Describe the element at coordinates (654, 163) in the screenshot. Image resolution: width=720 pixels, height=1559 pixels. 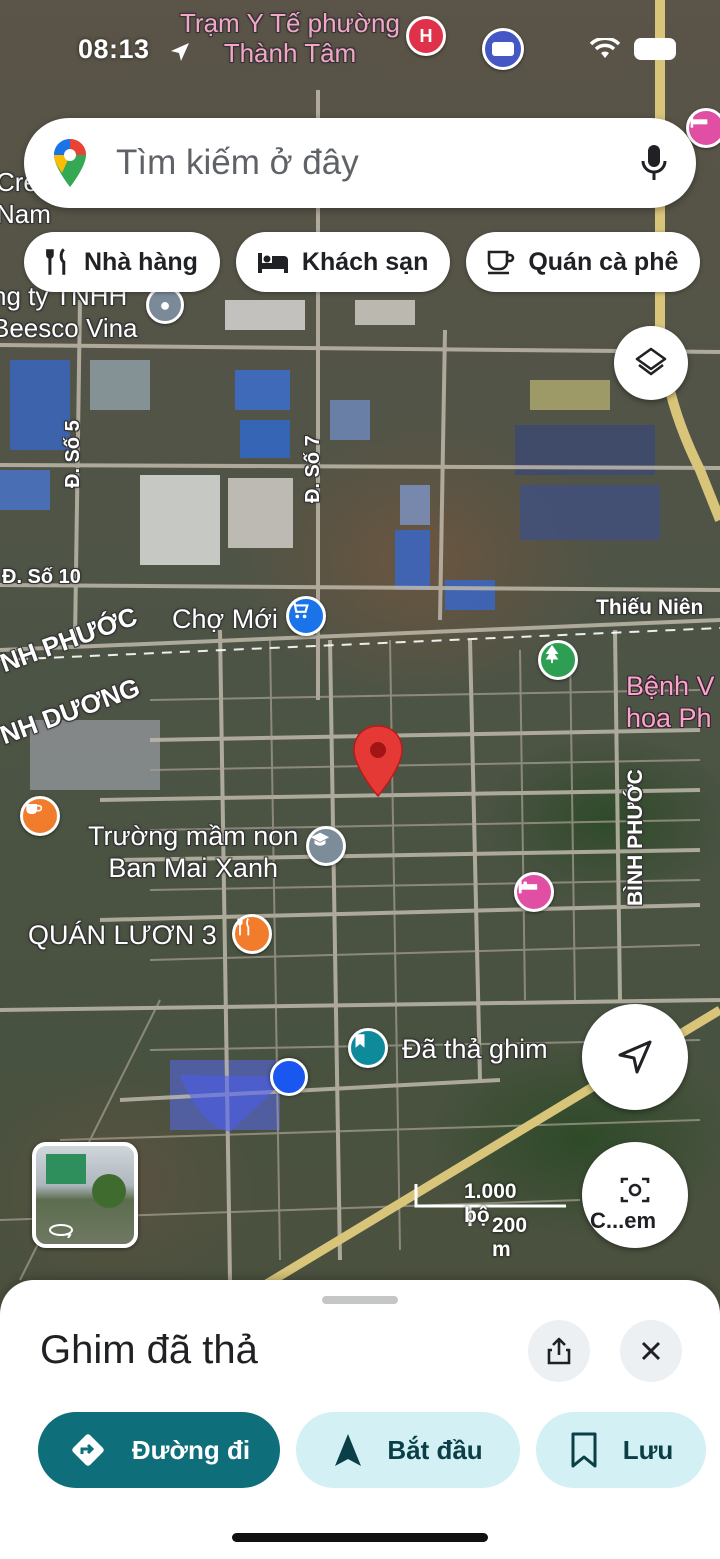
I see `microphone-icon` at that location.